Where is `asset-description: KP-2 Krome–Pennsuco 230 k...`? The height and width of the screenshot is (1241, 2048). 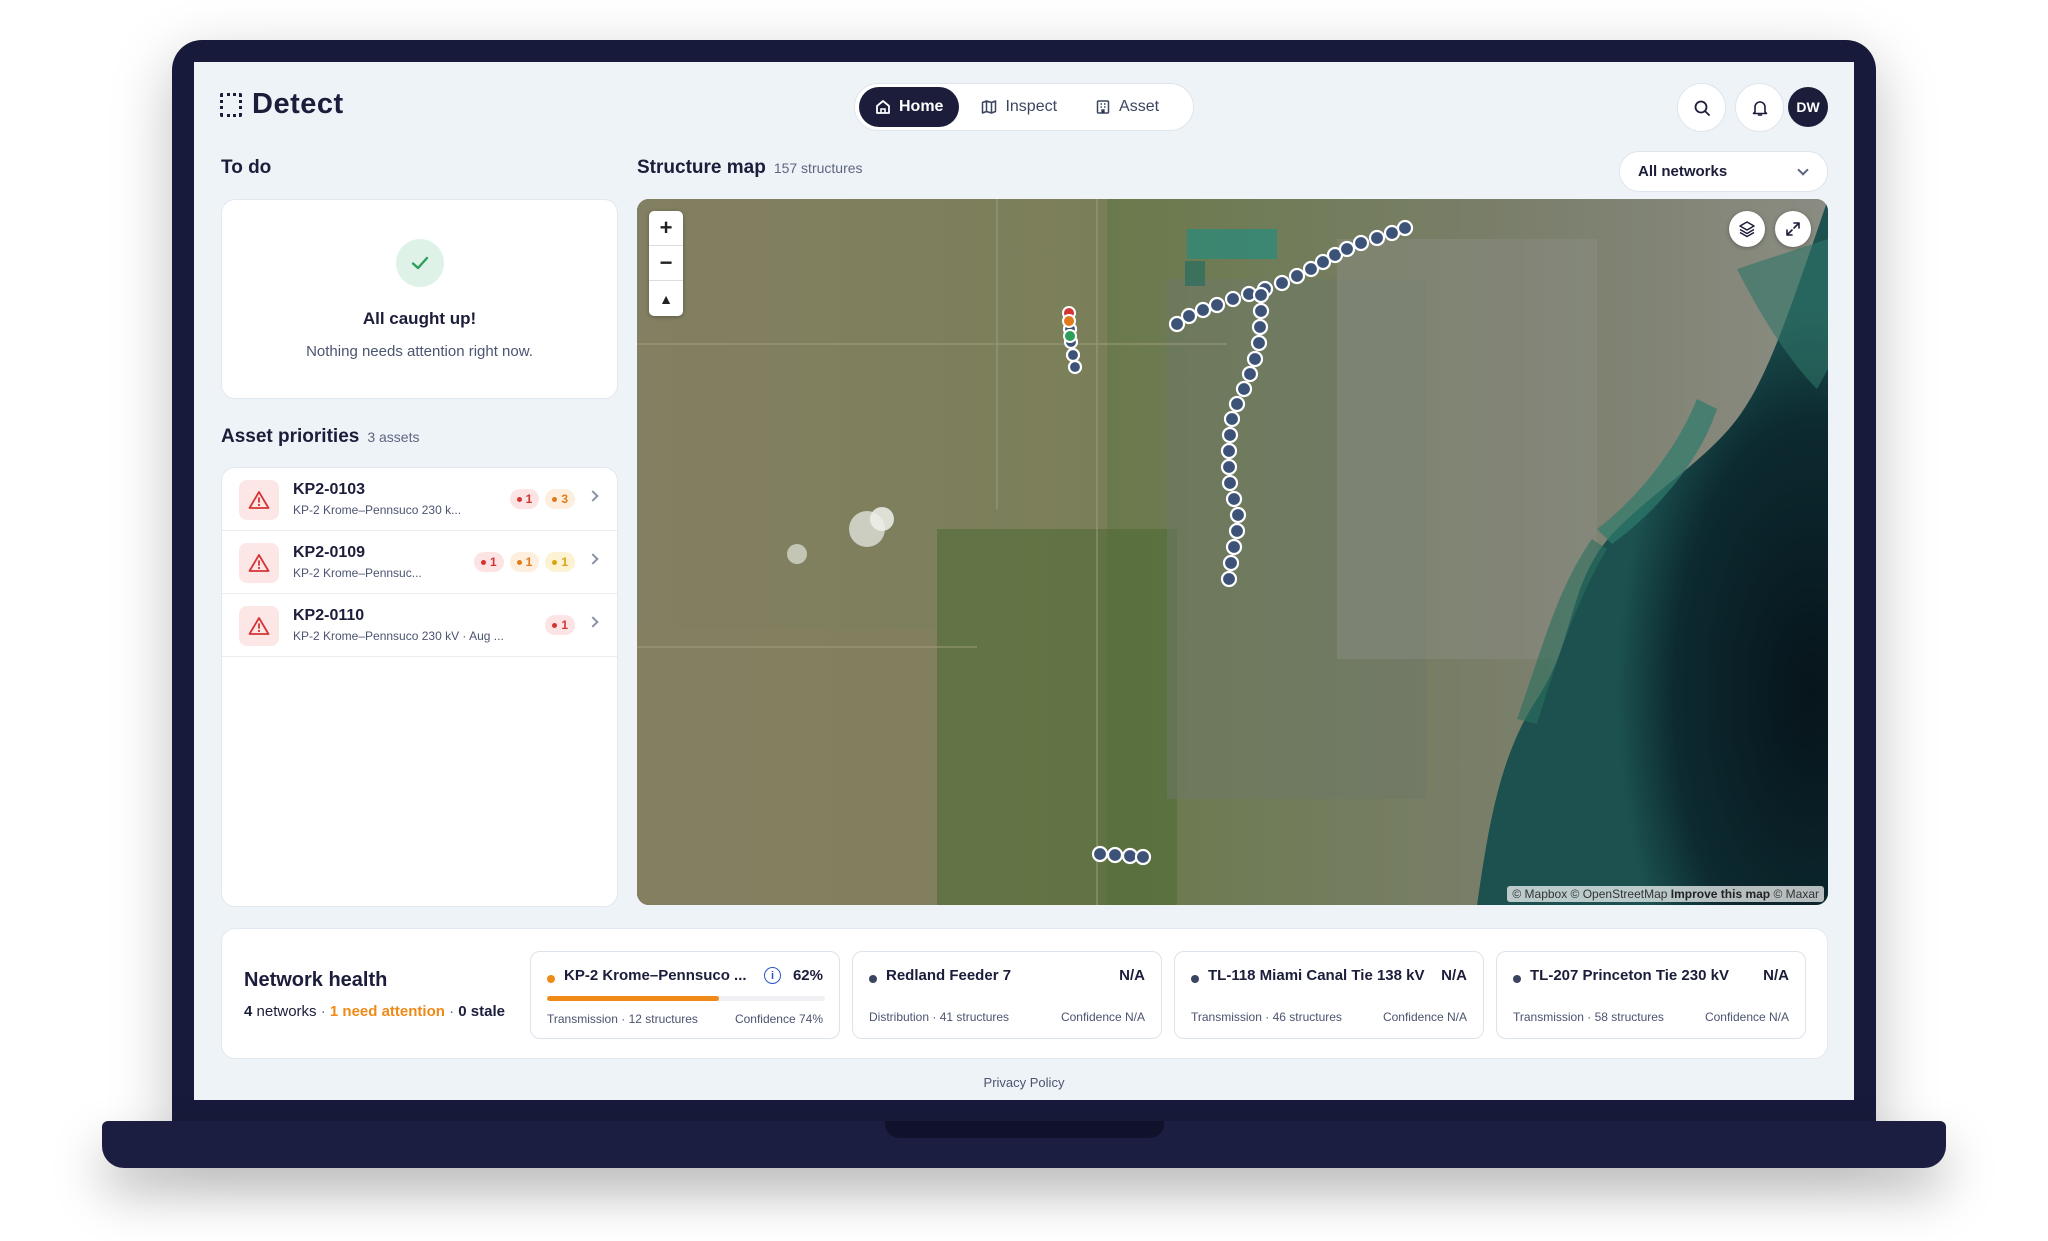
asset-description: KP-2 Krome–Pennsuco 230 k... is located at coordinates (377, 510).